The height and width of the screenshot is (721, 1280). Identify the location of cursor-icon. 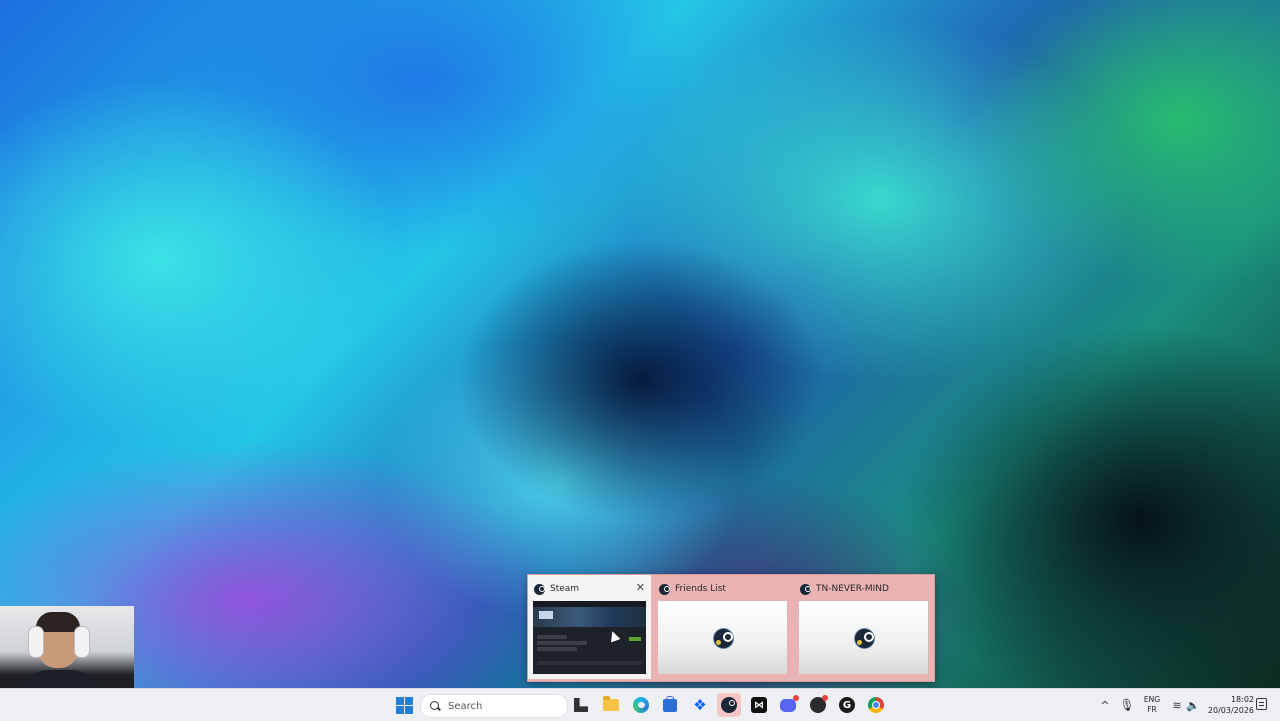
(614, 636).